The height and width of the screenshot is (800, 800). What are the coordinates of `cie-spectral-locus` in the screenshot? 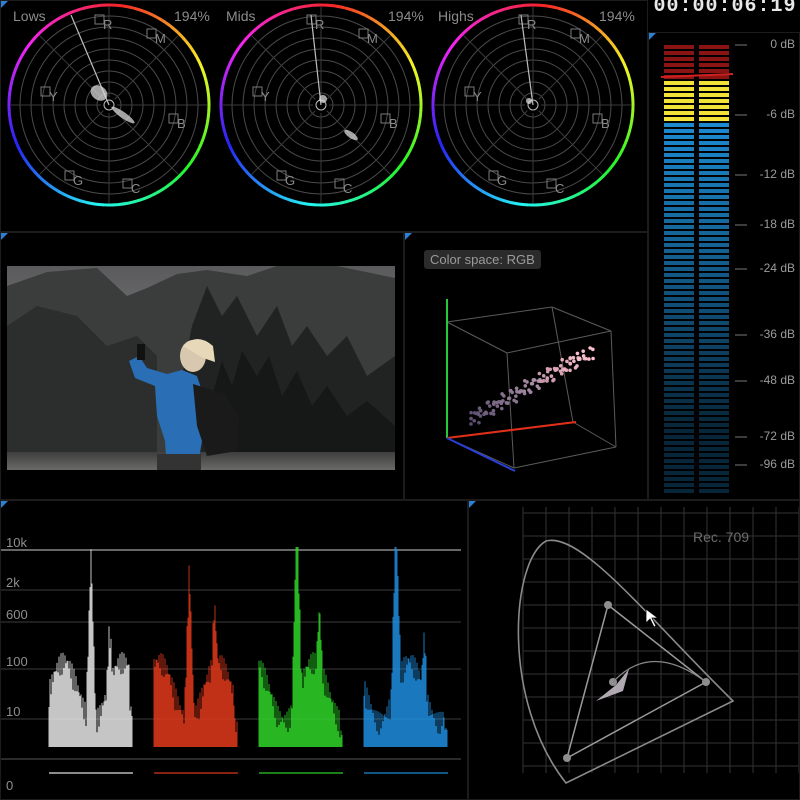 It's located at (626, 662).